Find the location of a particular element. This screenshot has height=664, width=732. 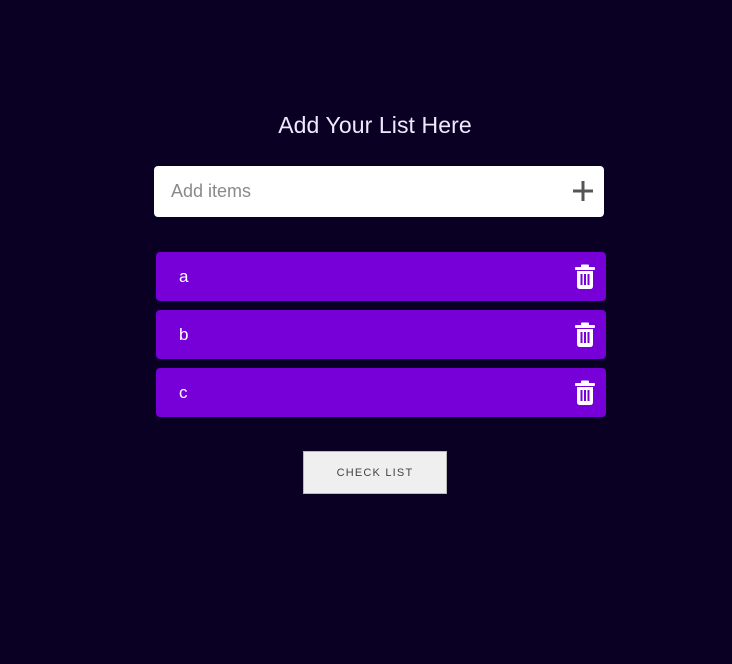

list-item: a is located at coordinates (381, 276).